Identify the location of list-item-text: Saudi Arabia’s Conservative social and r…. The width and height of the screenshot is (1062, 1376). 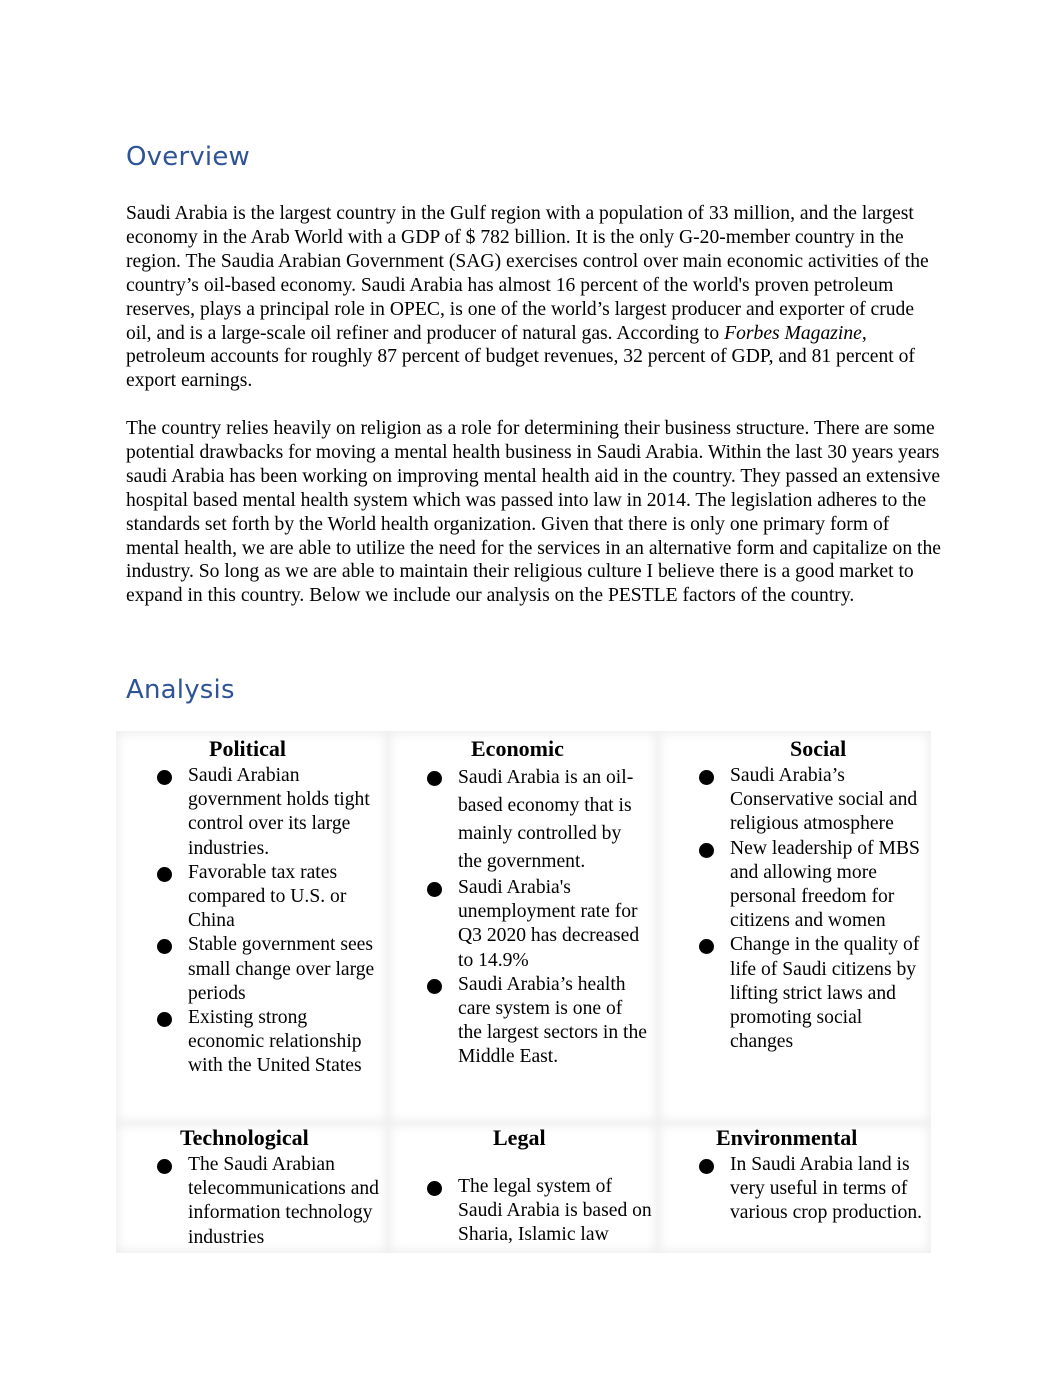
(824, 800).